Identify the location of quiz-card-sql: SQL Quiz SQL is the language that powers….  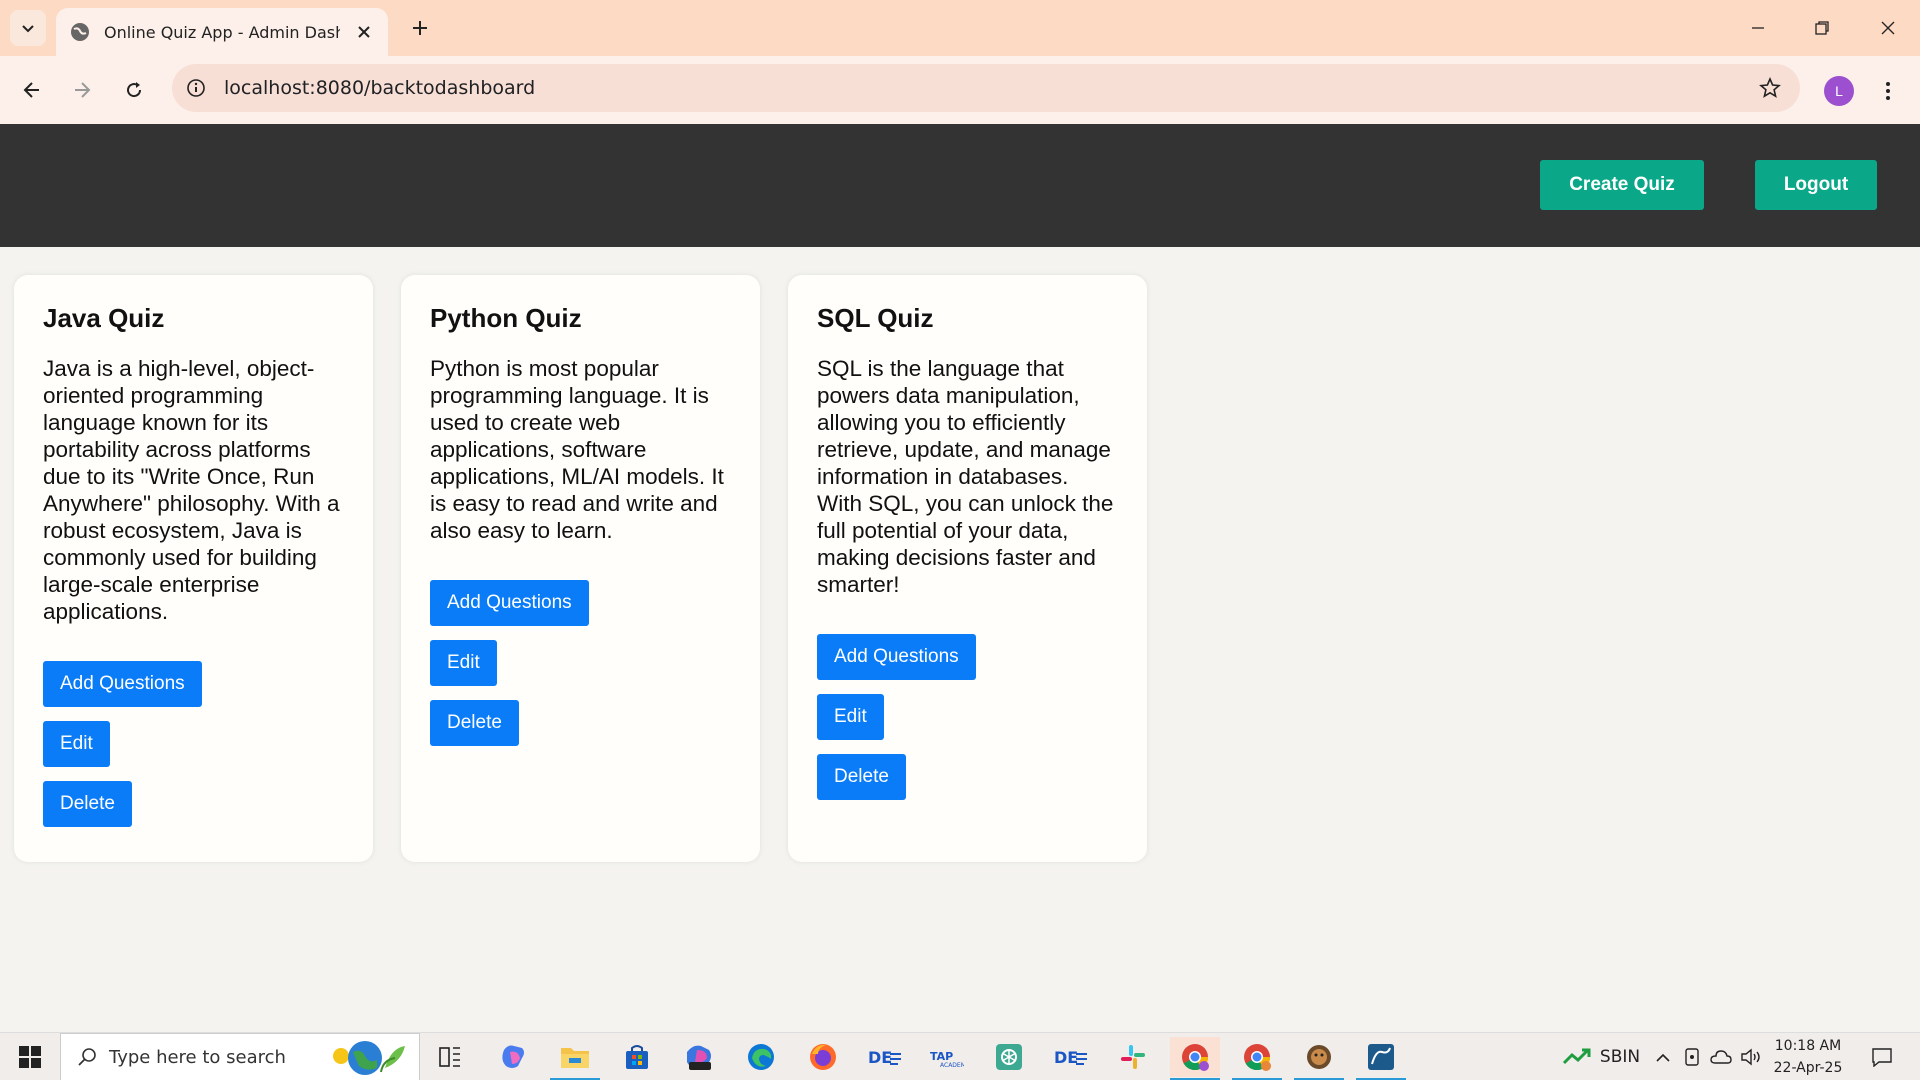
(967, 568).